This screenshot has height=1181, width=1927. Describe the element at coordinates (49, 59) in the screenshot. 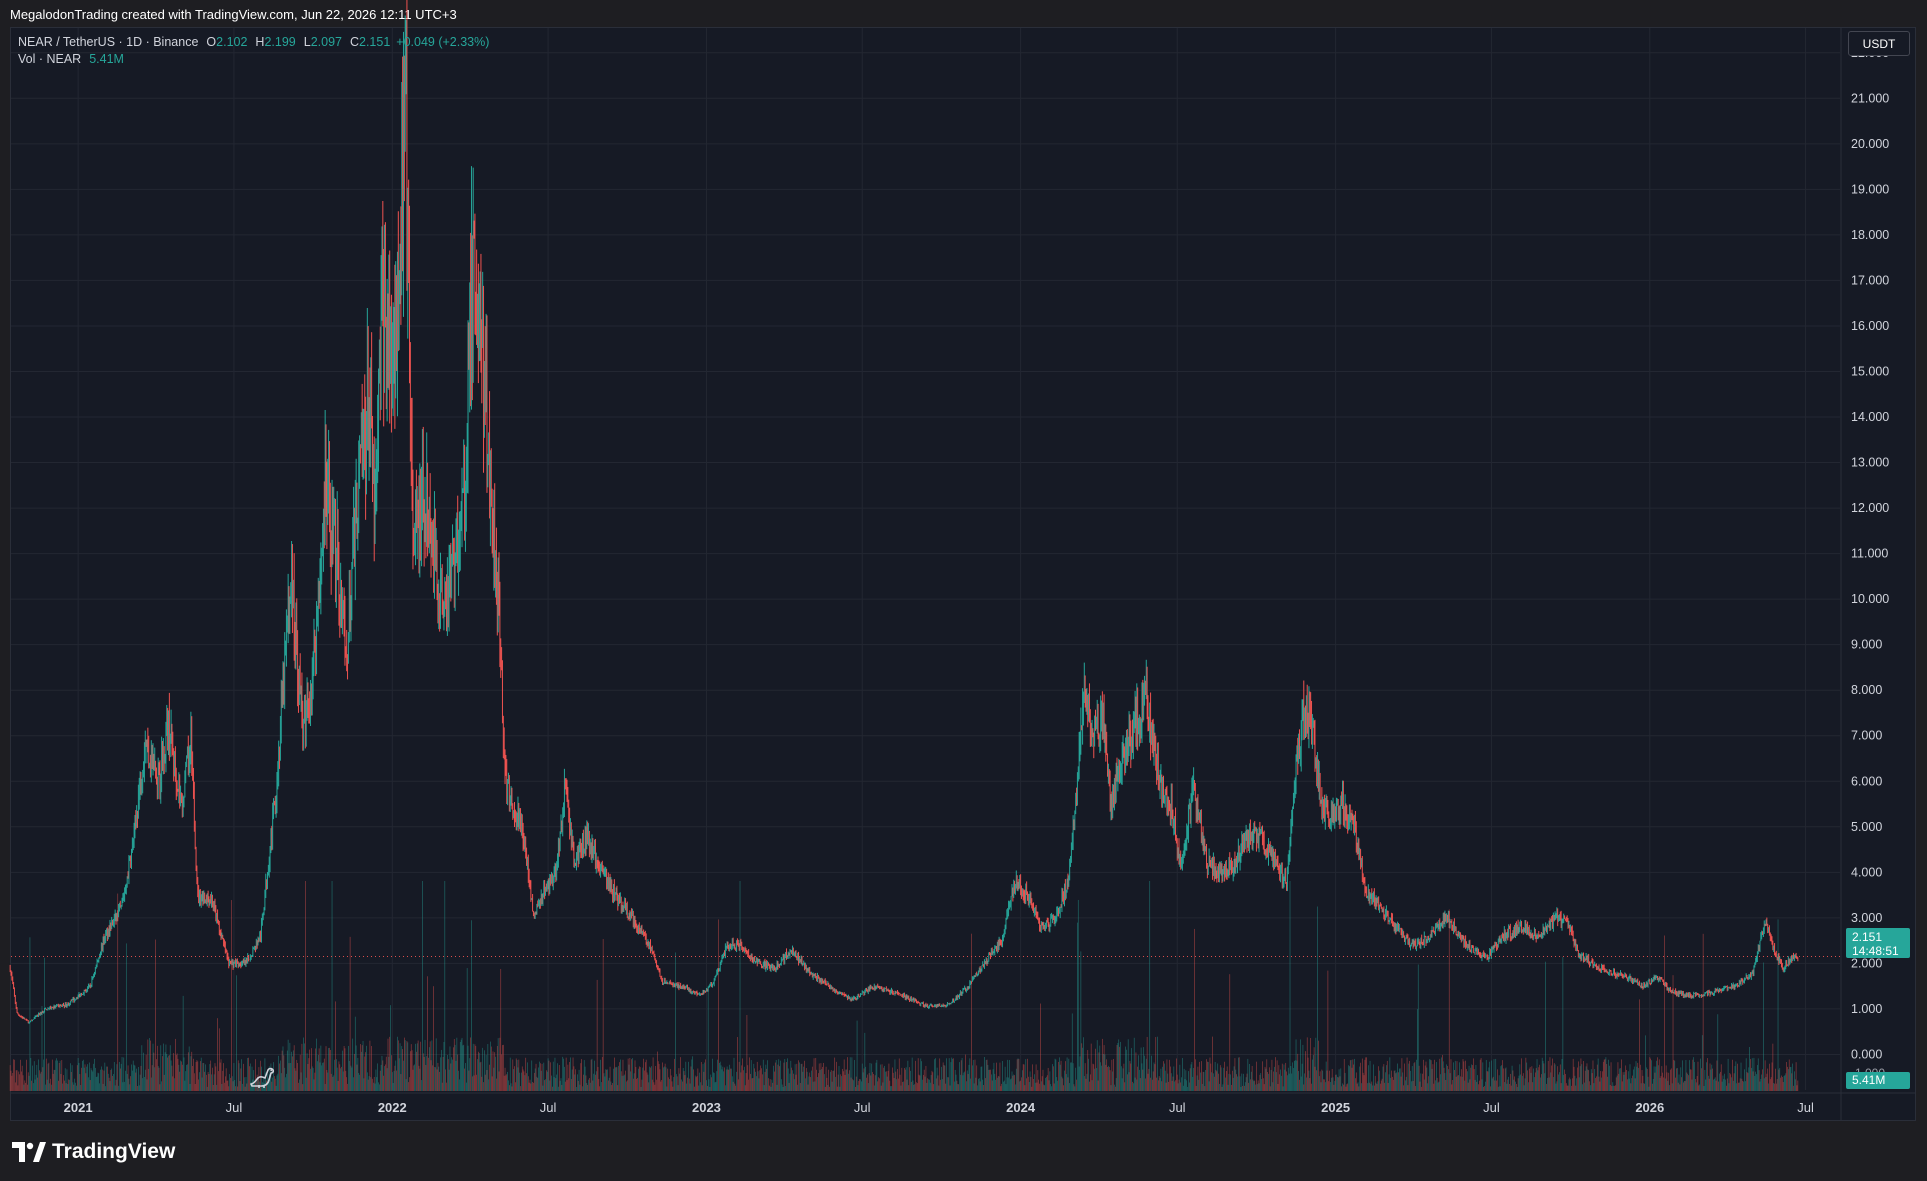

I see `volume-label: Vol · NEAR` at that location.